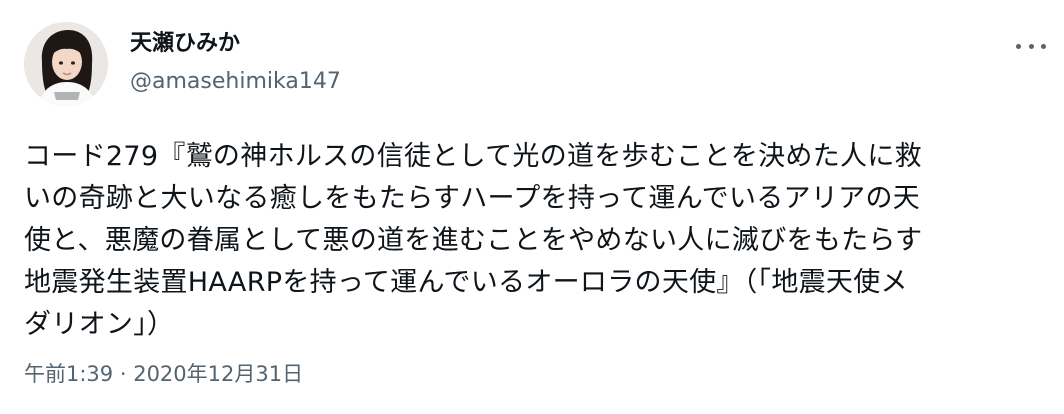  I want to click on tweet-text-line: 地震発生装置HAARPを持って運んでいるオーロラの天使』（「地震天使メ, so click(466, 282).